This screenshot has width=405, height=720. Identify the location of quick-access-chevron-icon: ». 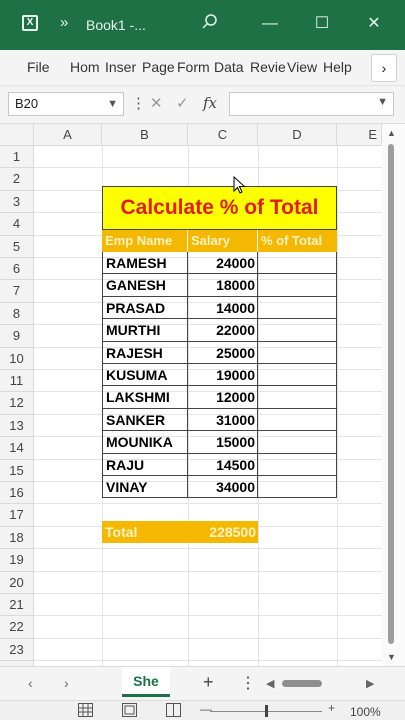
(64, 22).